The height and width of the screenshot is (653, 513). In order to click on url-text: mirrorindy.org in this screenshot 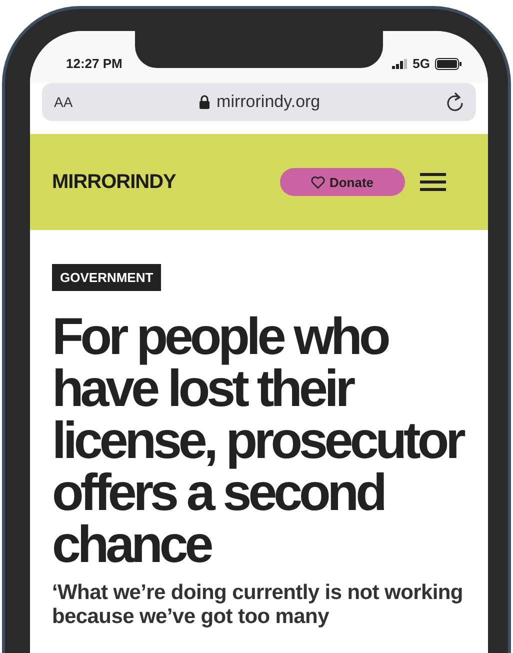, I will do `click(268, 102)`.